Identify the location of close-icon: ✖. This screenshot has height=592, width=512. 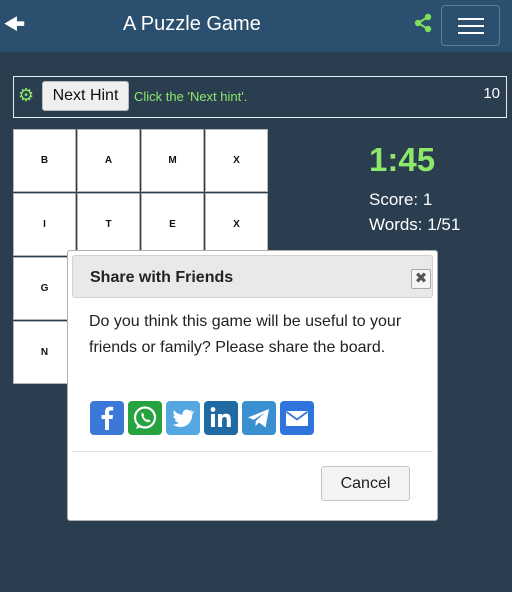
(421, 279).